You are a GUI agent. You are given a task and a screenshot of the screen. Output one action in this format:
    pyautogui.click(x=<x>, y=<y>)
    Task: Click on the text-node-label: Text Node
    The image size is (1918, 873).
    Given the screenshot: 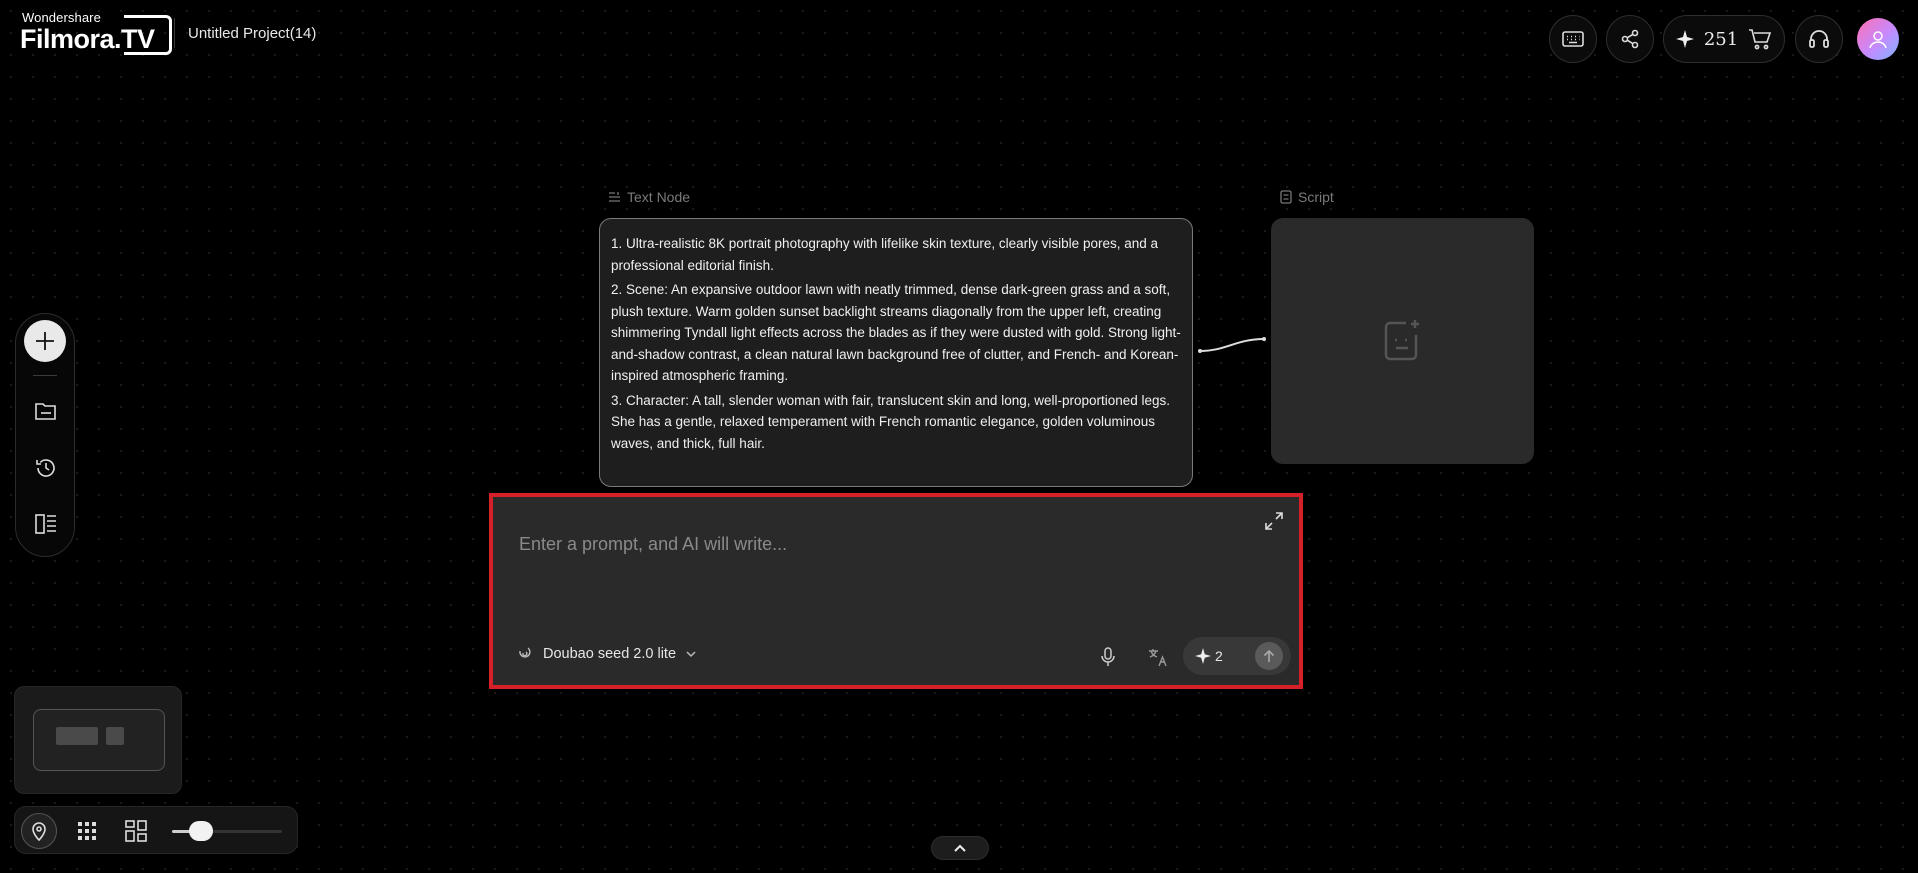 What is the action you would take?
    pyautogui.click(x=659, y=197)
    